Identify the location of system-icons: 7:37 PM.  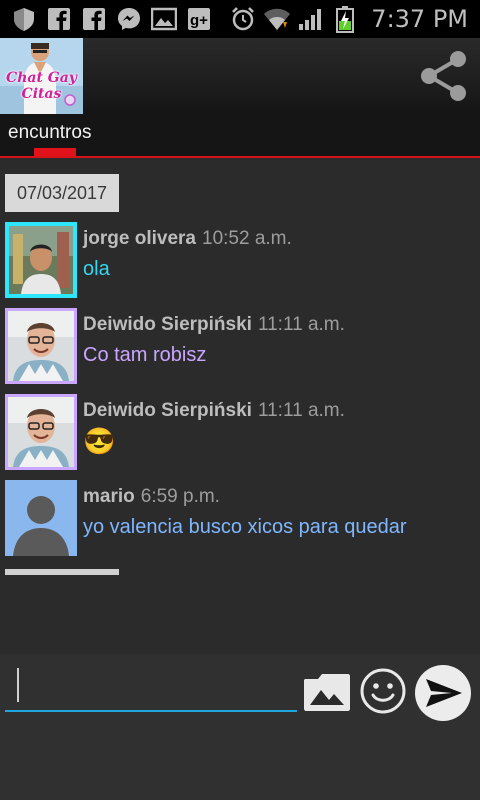
(354, 19).